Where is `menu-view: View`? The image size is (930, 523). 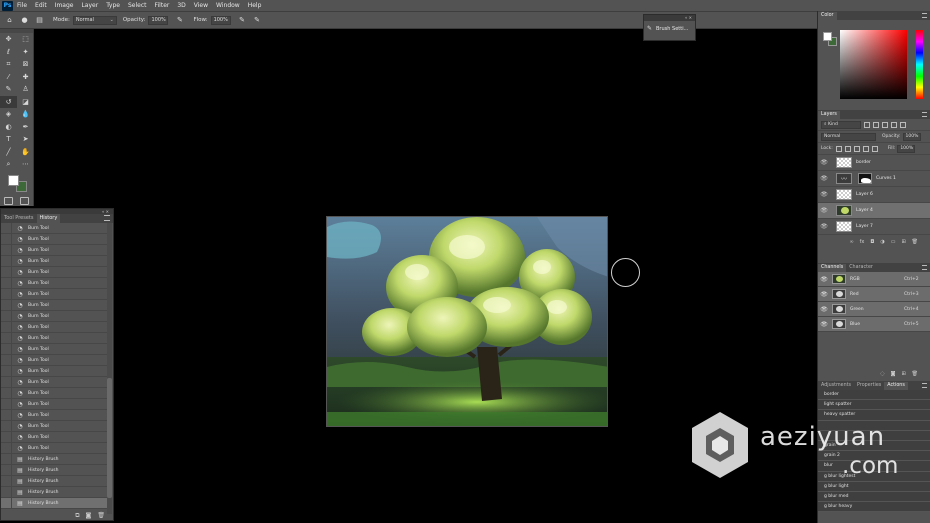 menu-view: View is located at coordinates (201, 5).